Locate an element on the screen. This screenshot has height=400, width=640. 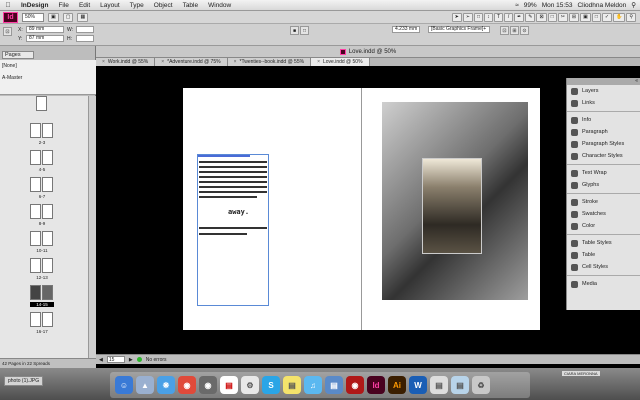
menu-type: Type is located at coordinates (137, 5).